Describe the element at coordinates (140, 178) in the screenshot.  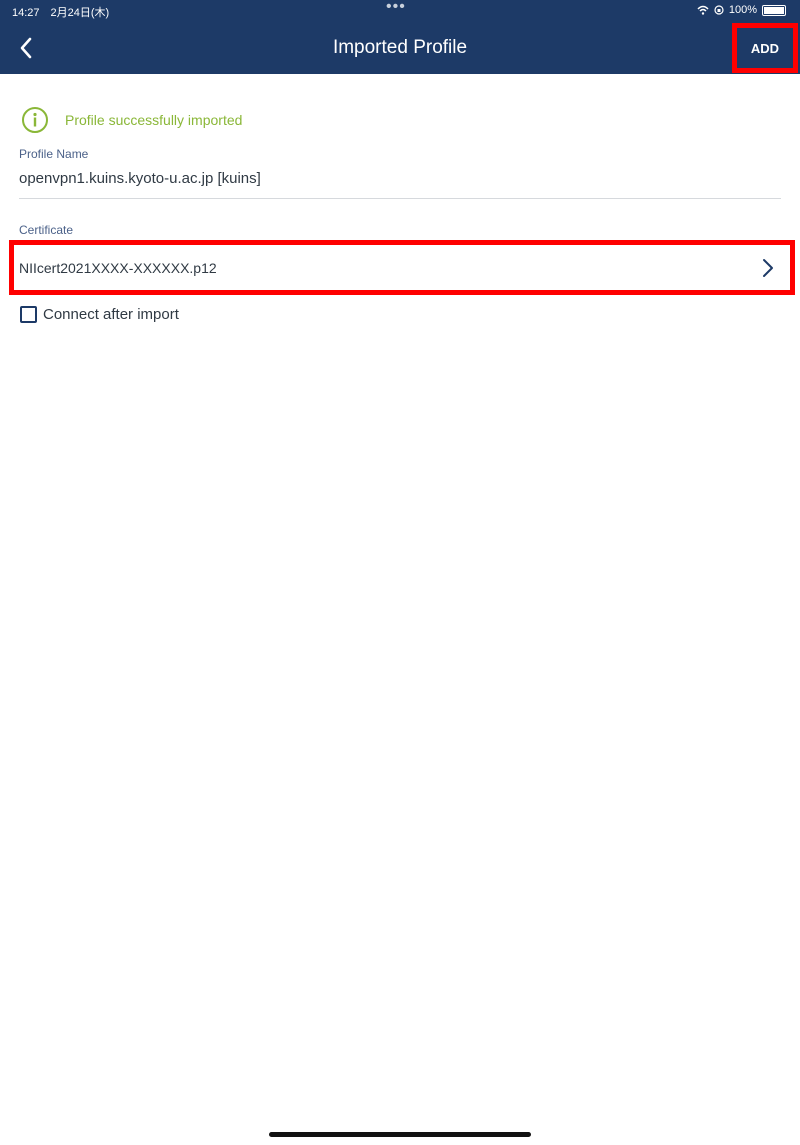
I see `profile-name-field: openvpn1.kuins.kyoto-u.ac.jp [kuins]` at that location.